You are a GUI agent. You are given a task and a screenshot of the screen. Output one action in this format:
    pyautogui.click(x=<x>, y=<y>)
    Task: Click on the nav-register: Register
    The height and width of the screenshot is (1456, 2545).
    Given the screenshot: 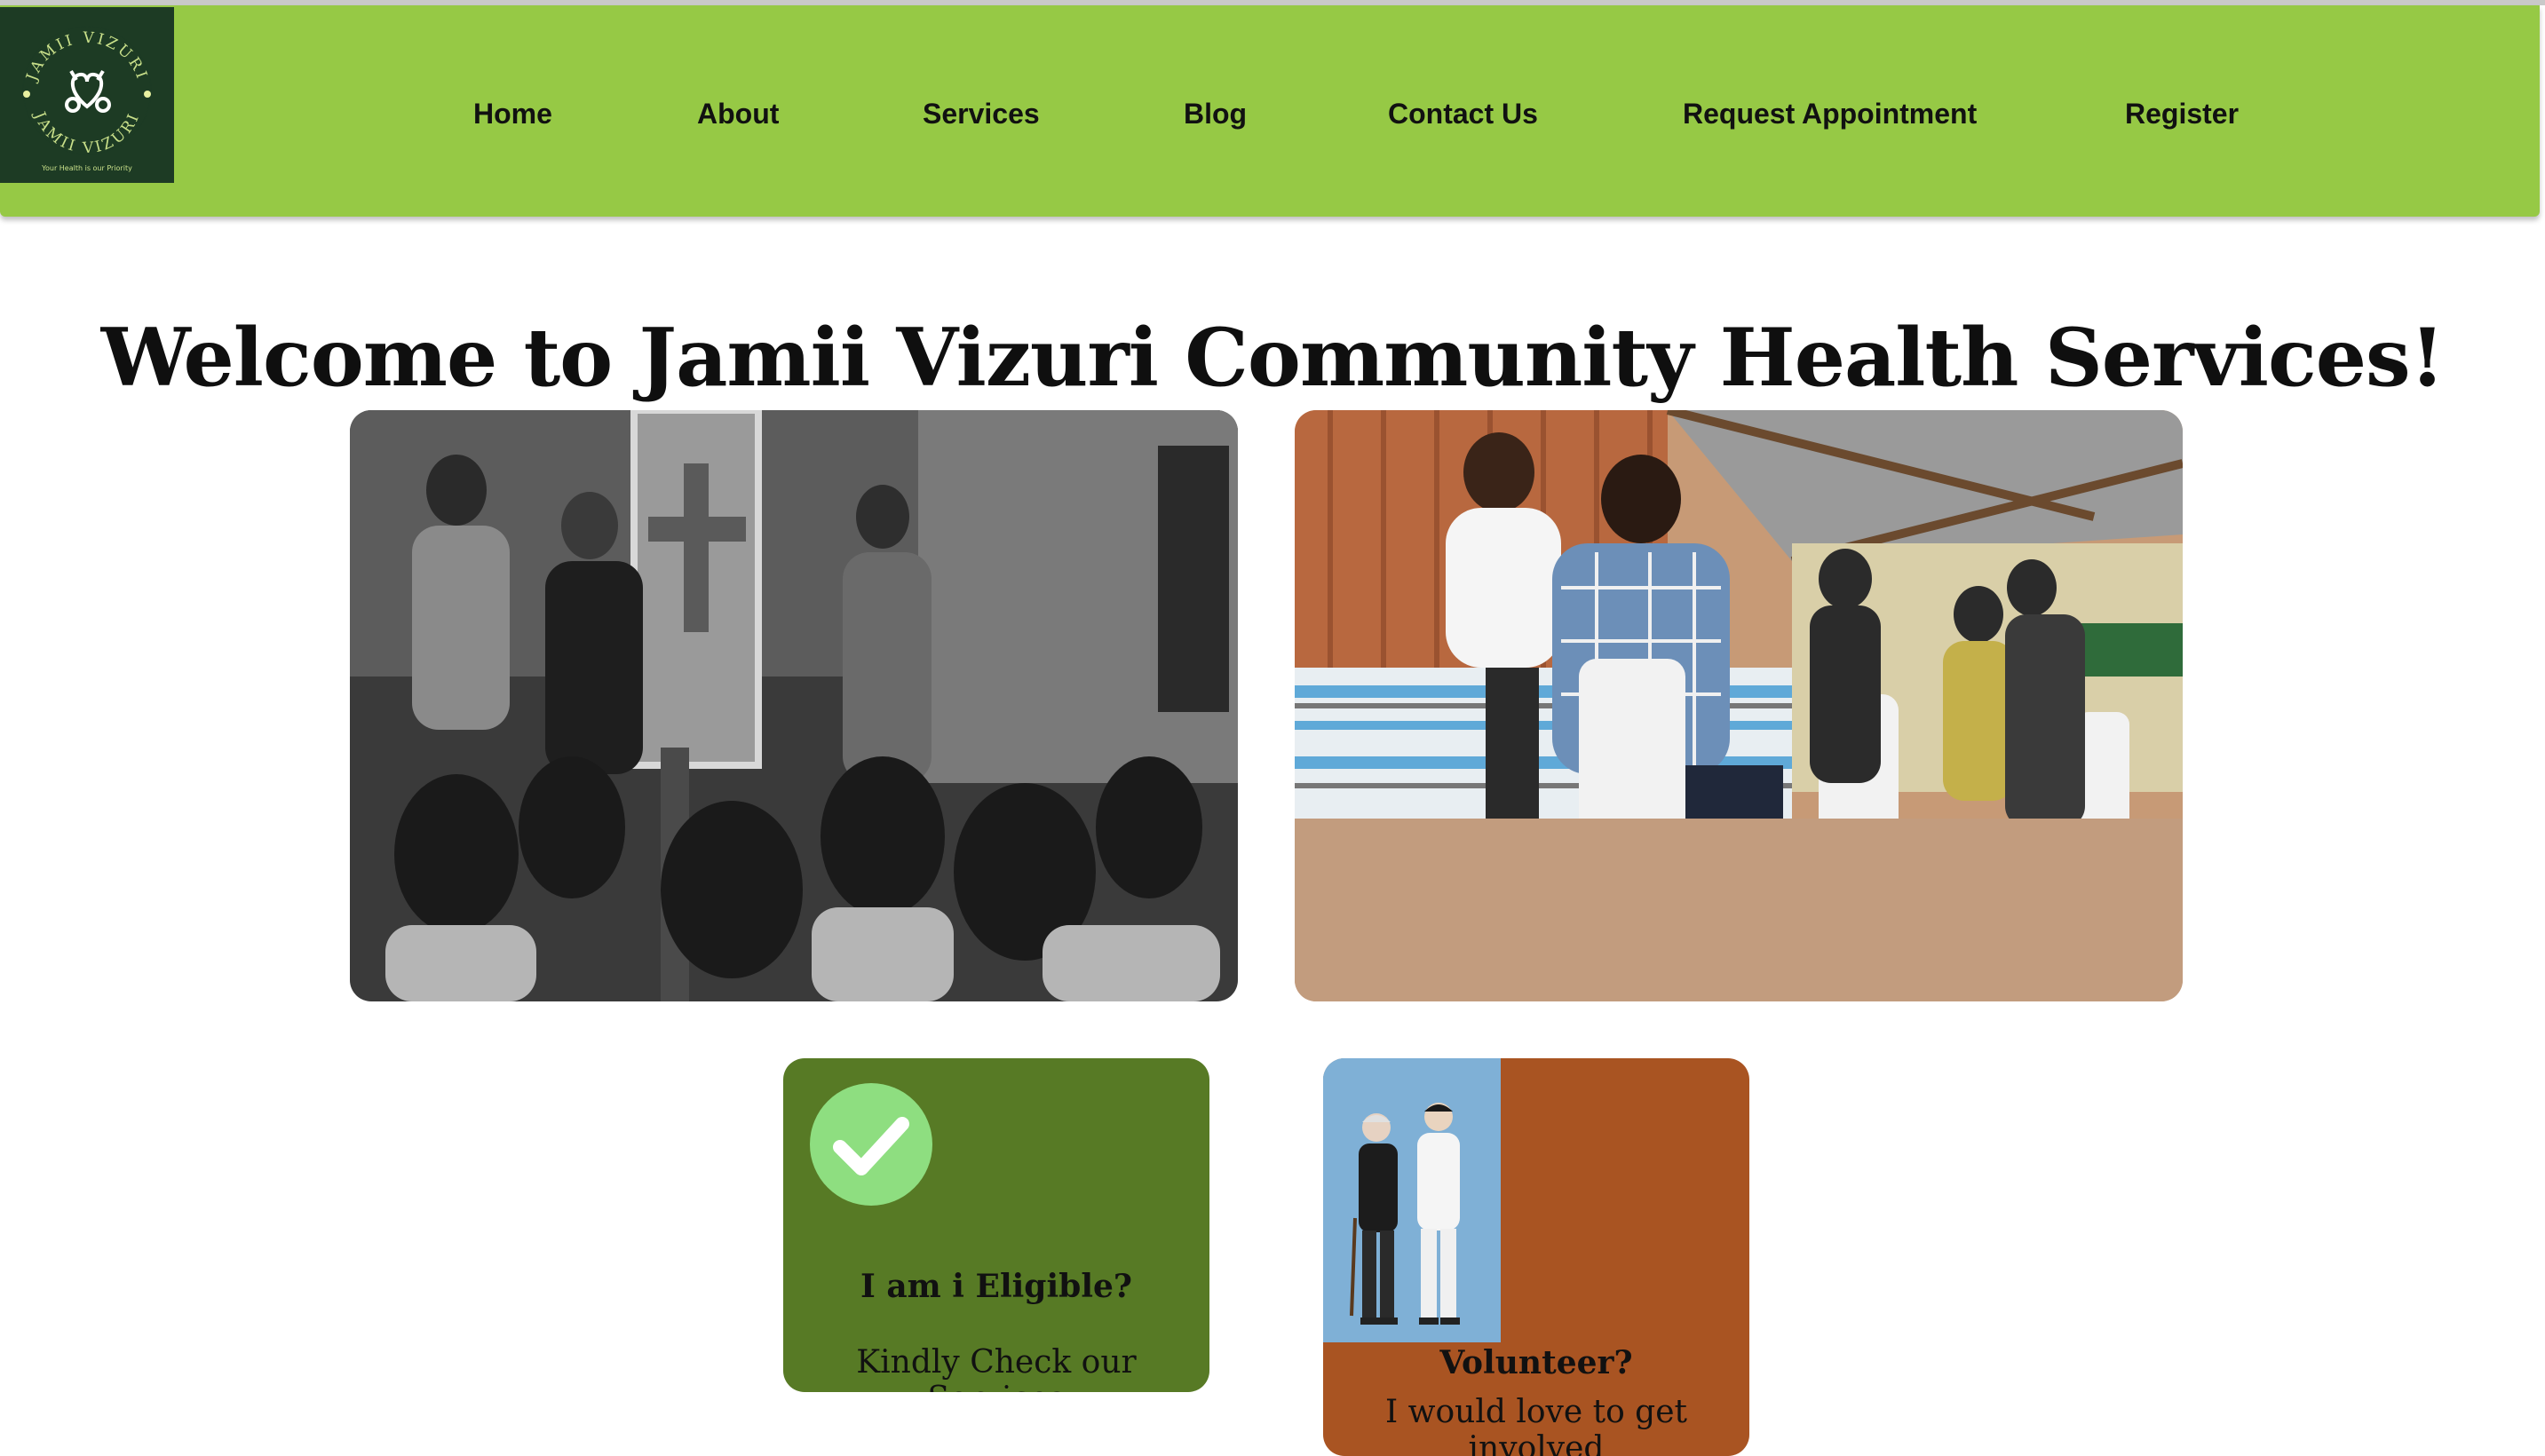 What is the action you would take?
    pyautogui.click(x=2182, y=115)
    